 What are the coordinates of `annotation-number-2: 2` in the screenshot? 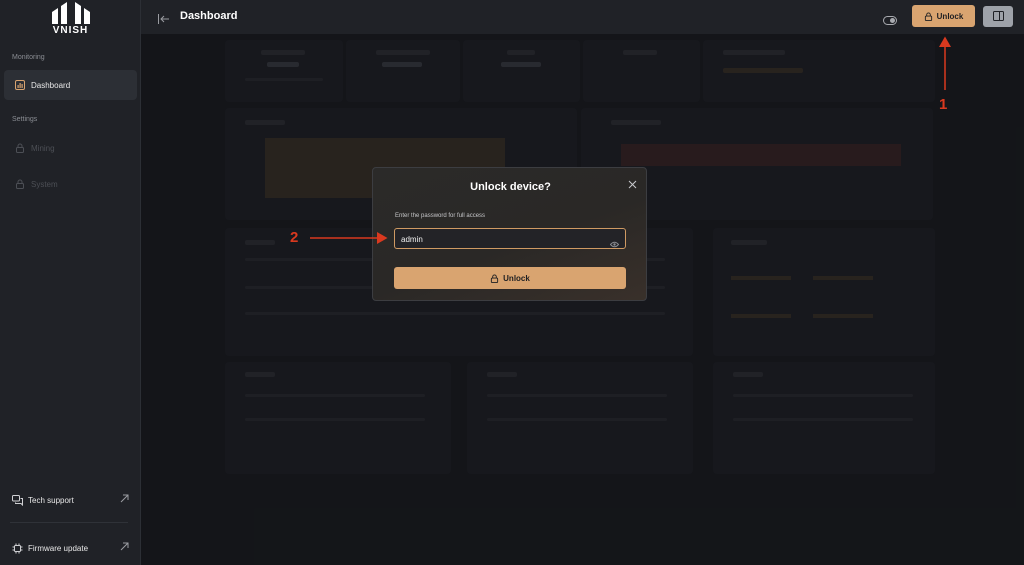 It's located at (294, 237).